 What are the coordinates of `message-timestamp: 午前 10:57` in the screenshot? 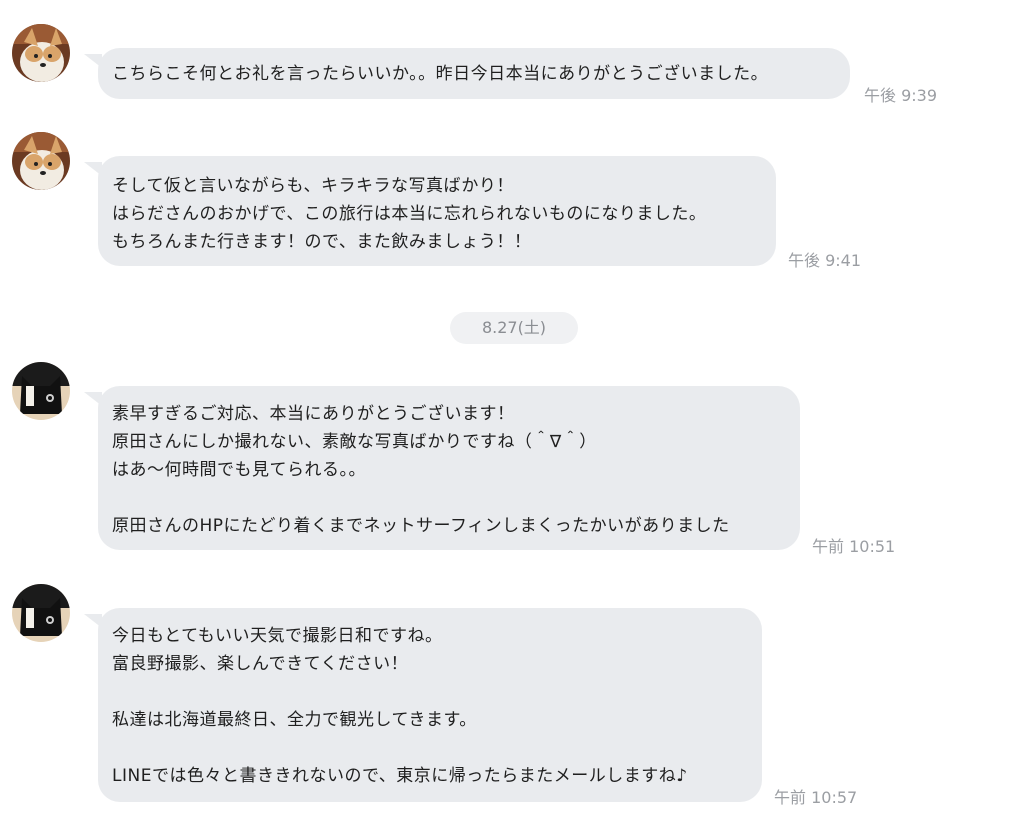 It's located at (816, 797).